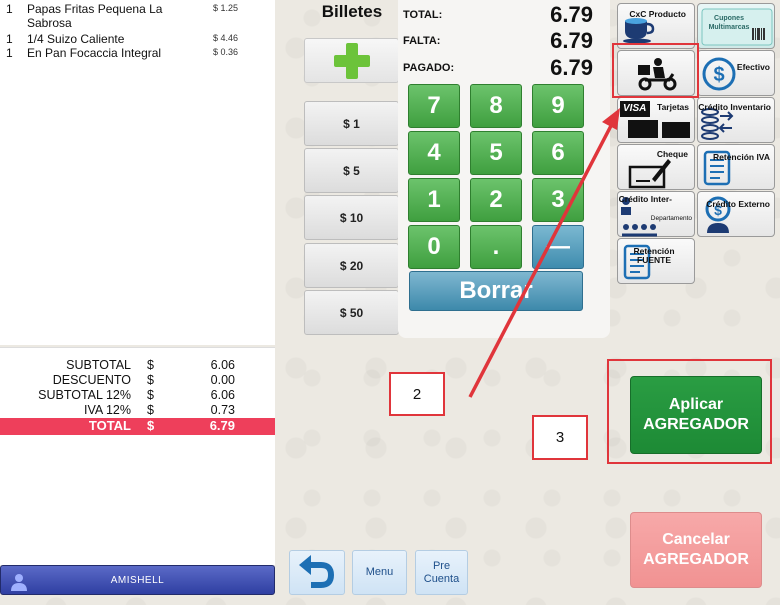  Describe the element at coordinates (226, 52) in the screenshot. I see `order-line-price: $ 0.36` at that location.